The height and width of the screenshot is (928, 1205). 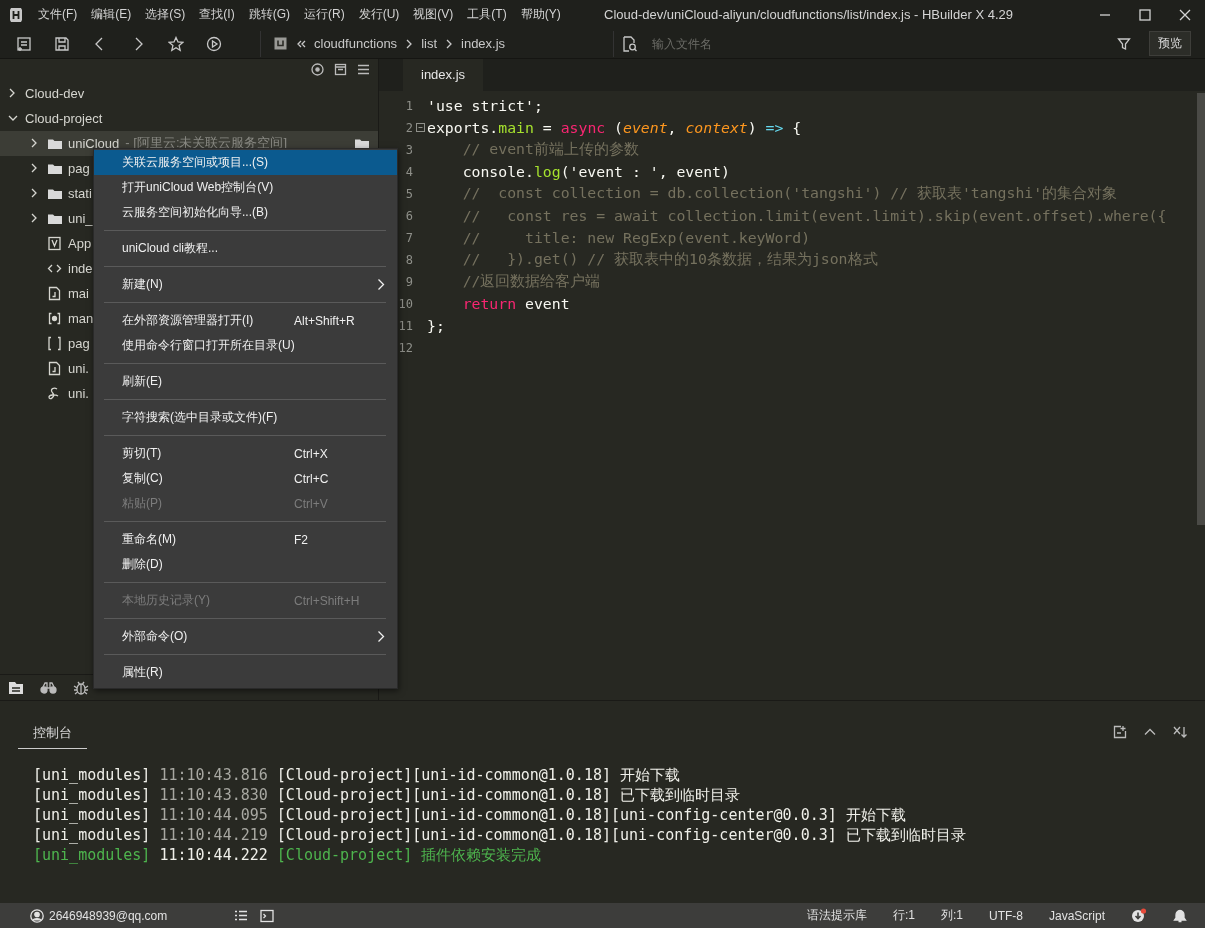 I want to click on line-number: 4, so click(x=408, y=171).